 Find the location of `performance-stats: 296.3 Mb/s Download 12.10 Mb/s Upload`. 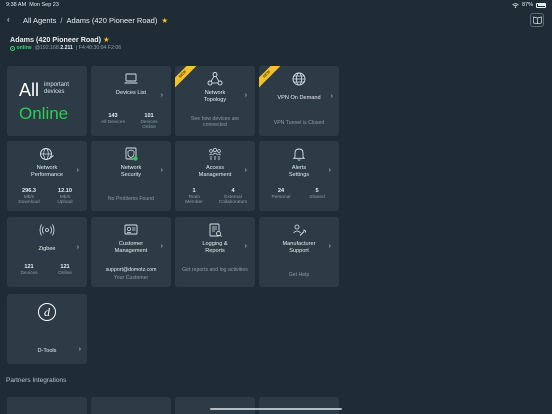

performance-stats: 296.3 Mb/s Download 12.10 Mb/s Upload is located at coordinates (45, 197).